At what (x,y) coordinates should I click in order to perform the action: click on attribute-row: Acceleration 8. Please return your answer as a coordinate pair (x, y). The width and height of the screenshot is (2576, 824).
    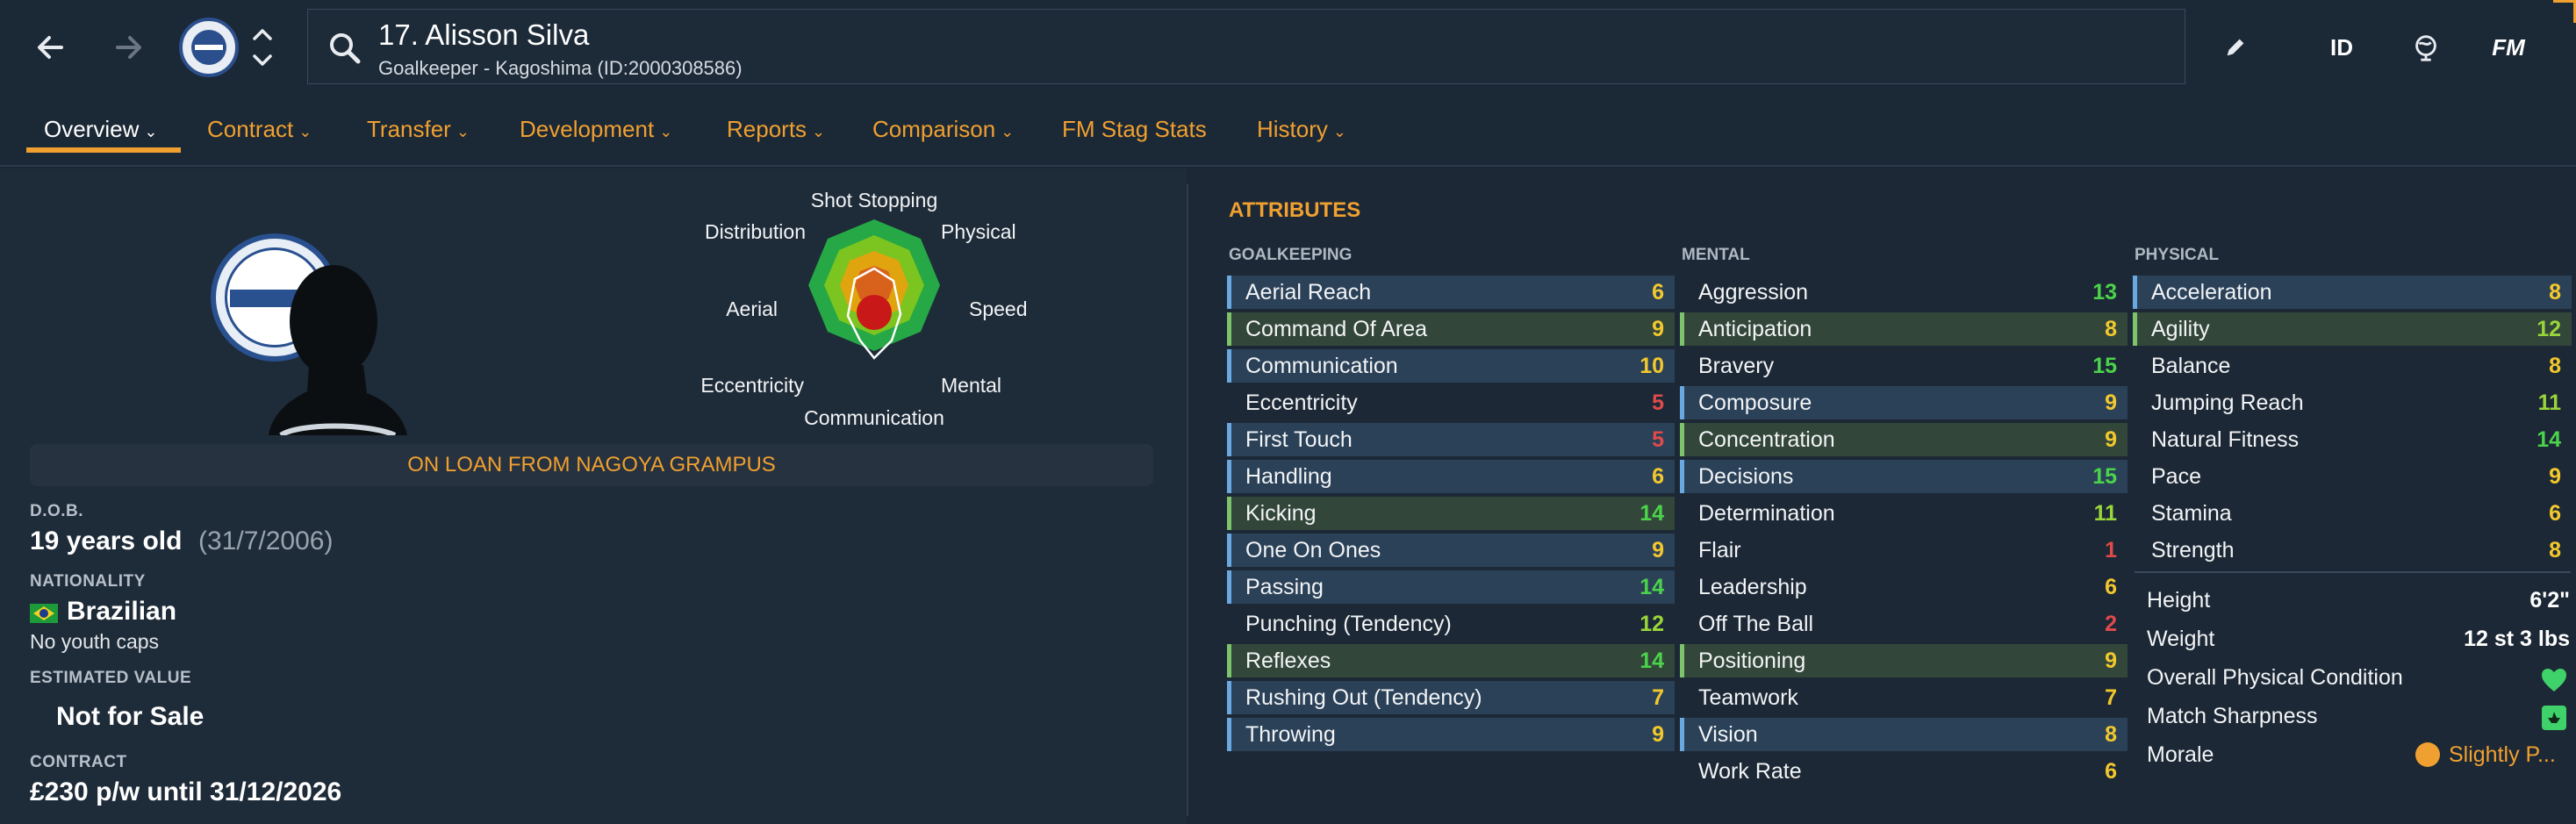
    Looking at the image, I should click on (2353, 292).